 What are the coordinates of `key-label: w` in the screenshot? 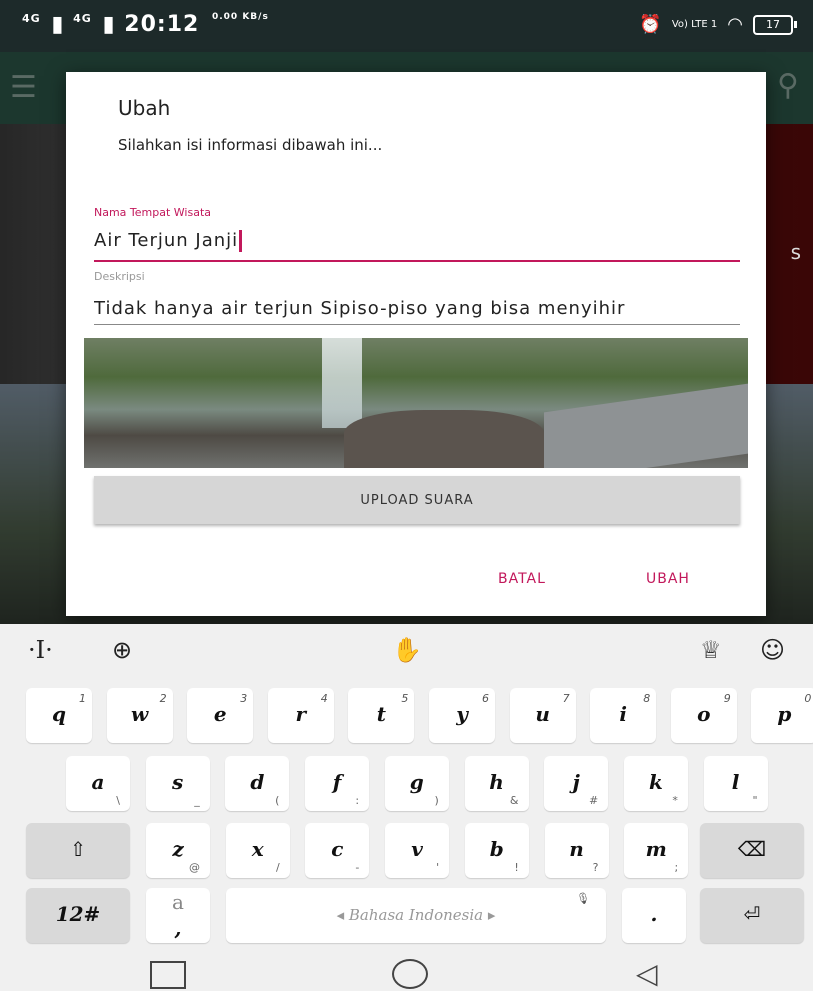 It's located at (139, 714).